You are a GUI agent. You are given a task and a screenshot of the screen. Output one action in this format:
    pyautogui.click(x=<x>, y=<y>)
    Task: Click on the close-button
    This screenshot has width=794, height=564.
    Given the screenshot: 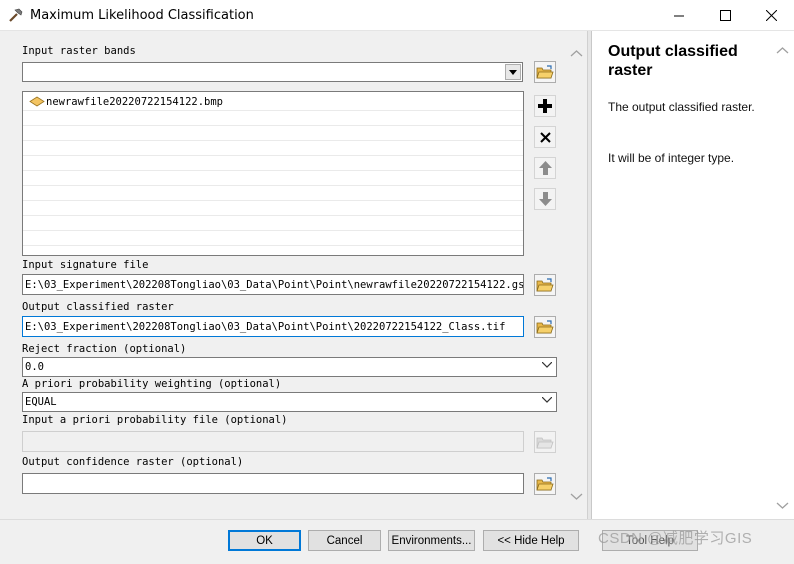 What is the action you would take?
    pyautogui.click(x=771, y=15)
    